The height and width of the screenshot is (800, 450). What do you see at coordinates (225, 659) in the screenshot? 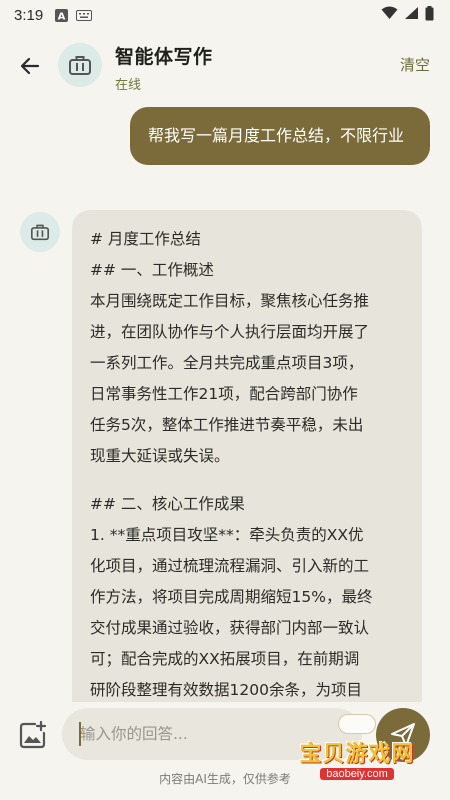
I see `ai-text-line: 可；配合完成的XX拓展项目，在前期调` at bounding box center [225, 659].